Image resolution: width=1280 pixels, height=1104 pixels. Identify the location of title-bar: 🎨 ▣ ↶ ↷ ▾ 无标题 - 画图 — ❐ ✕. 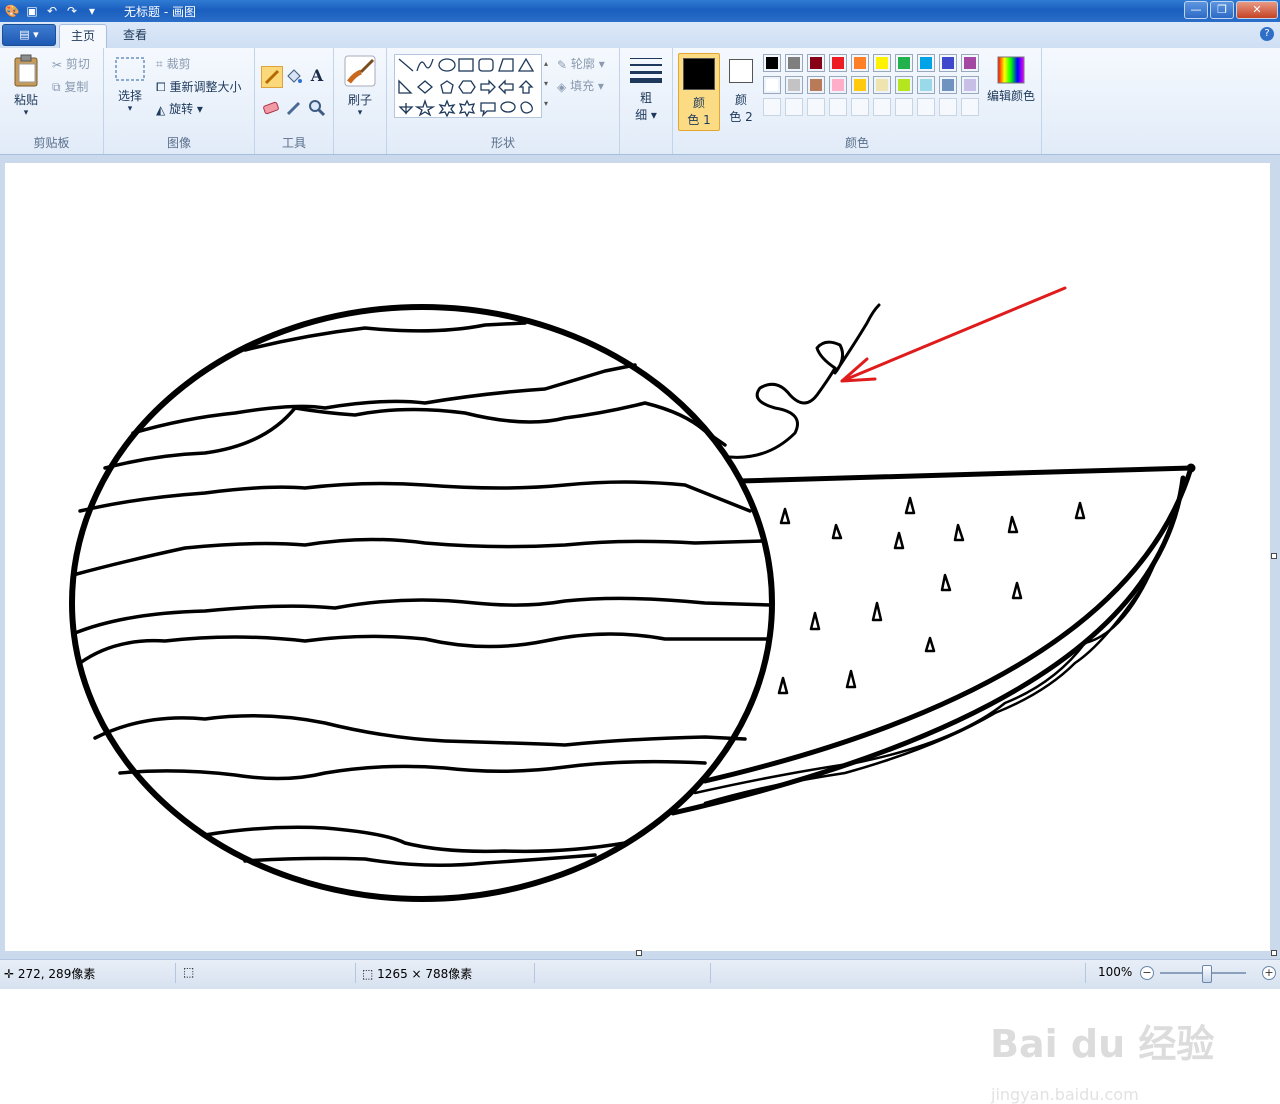
(640, 11).